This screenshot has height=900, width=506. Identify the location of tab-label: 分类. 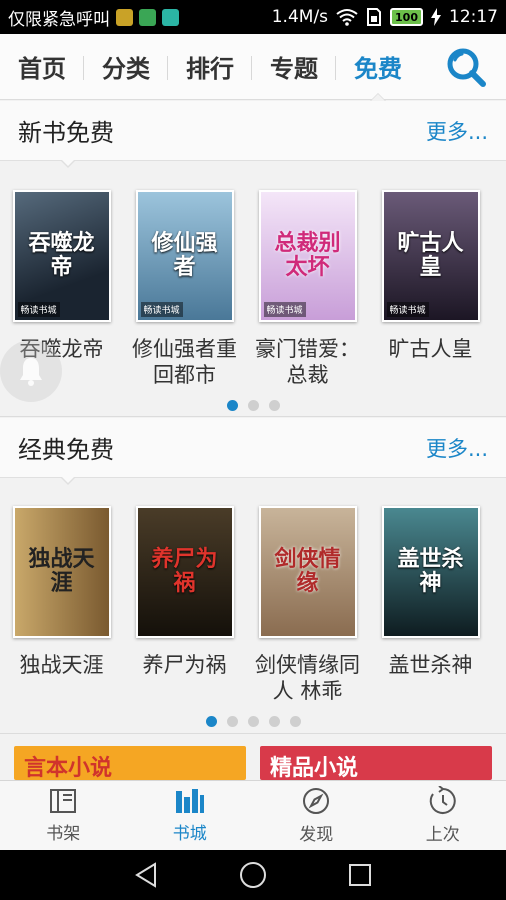
(126, 69).